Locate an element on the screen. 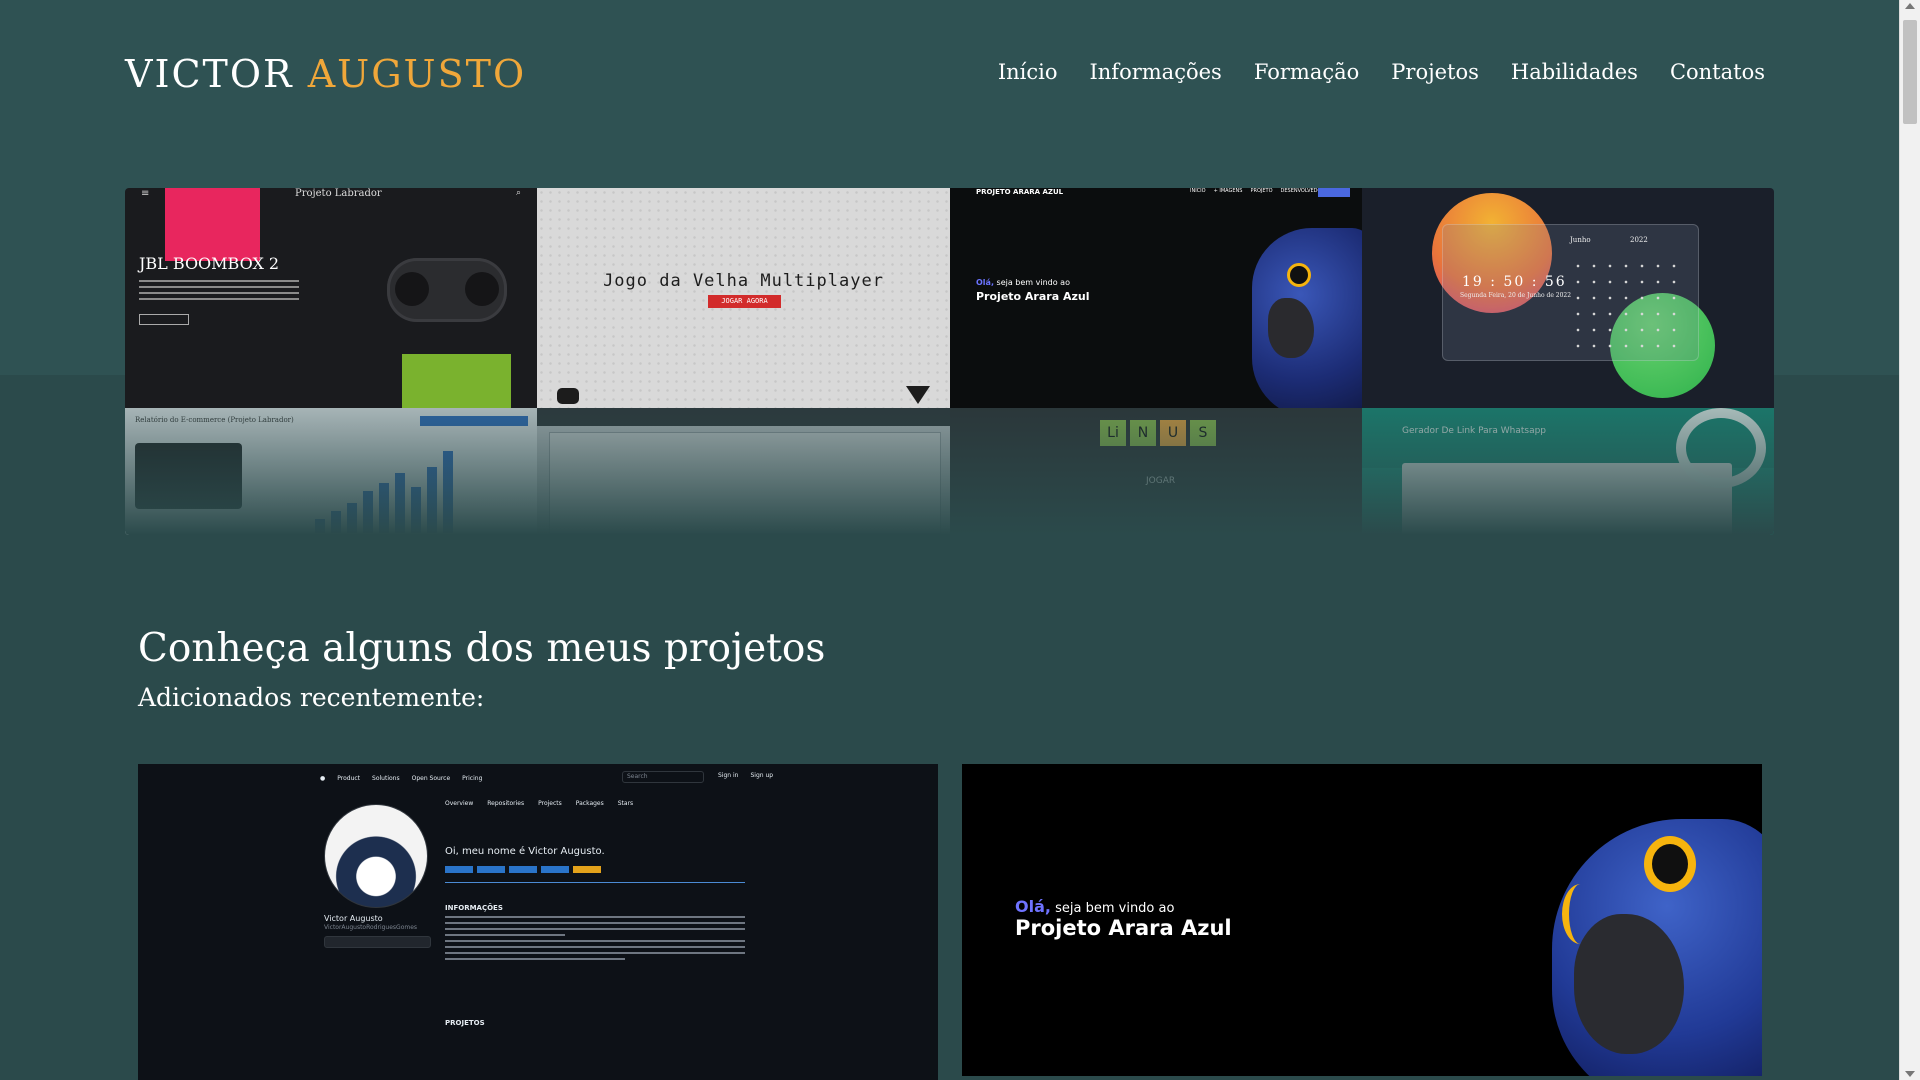  scroll-thumb is located at coordinates (1910, 72).